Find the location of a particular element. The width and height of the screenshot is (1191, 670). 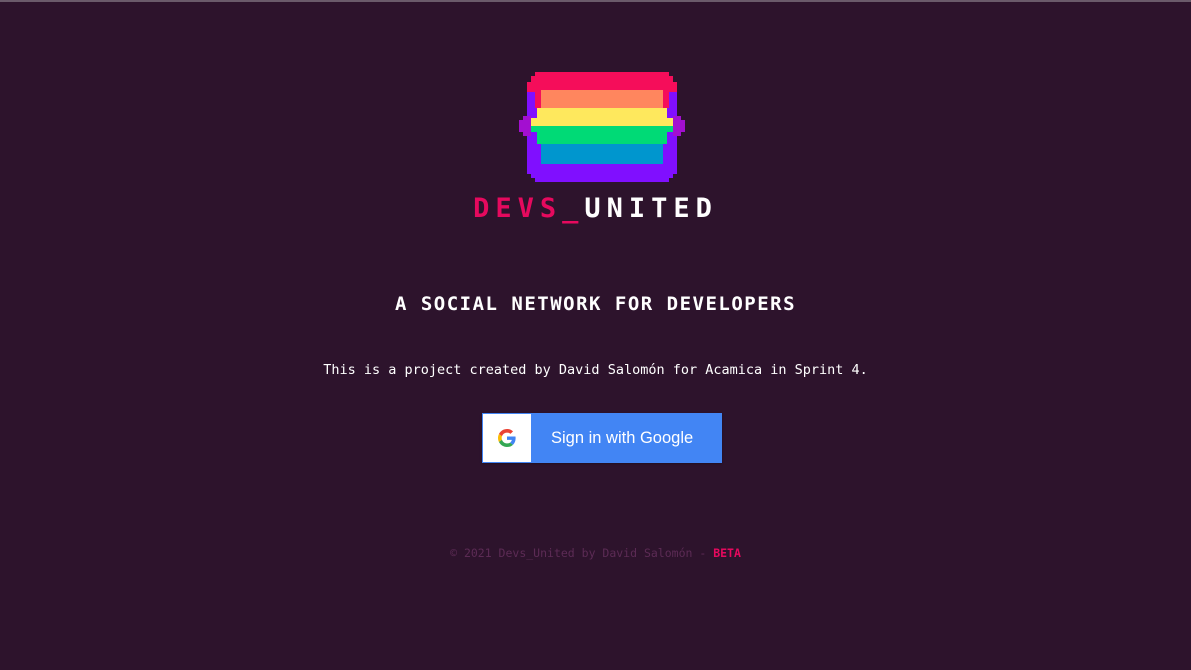

google-g-icon is located at coordinates (507, 438).